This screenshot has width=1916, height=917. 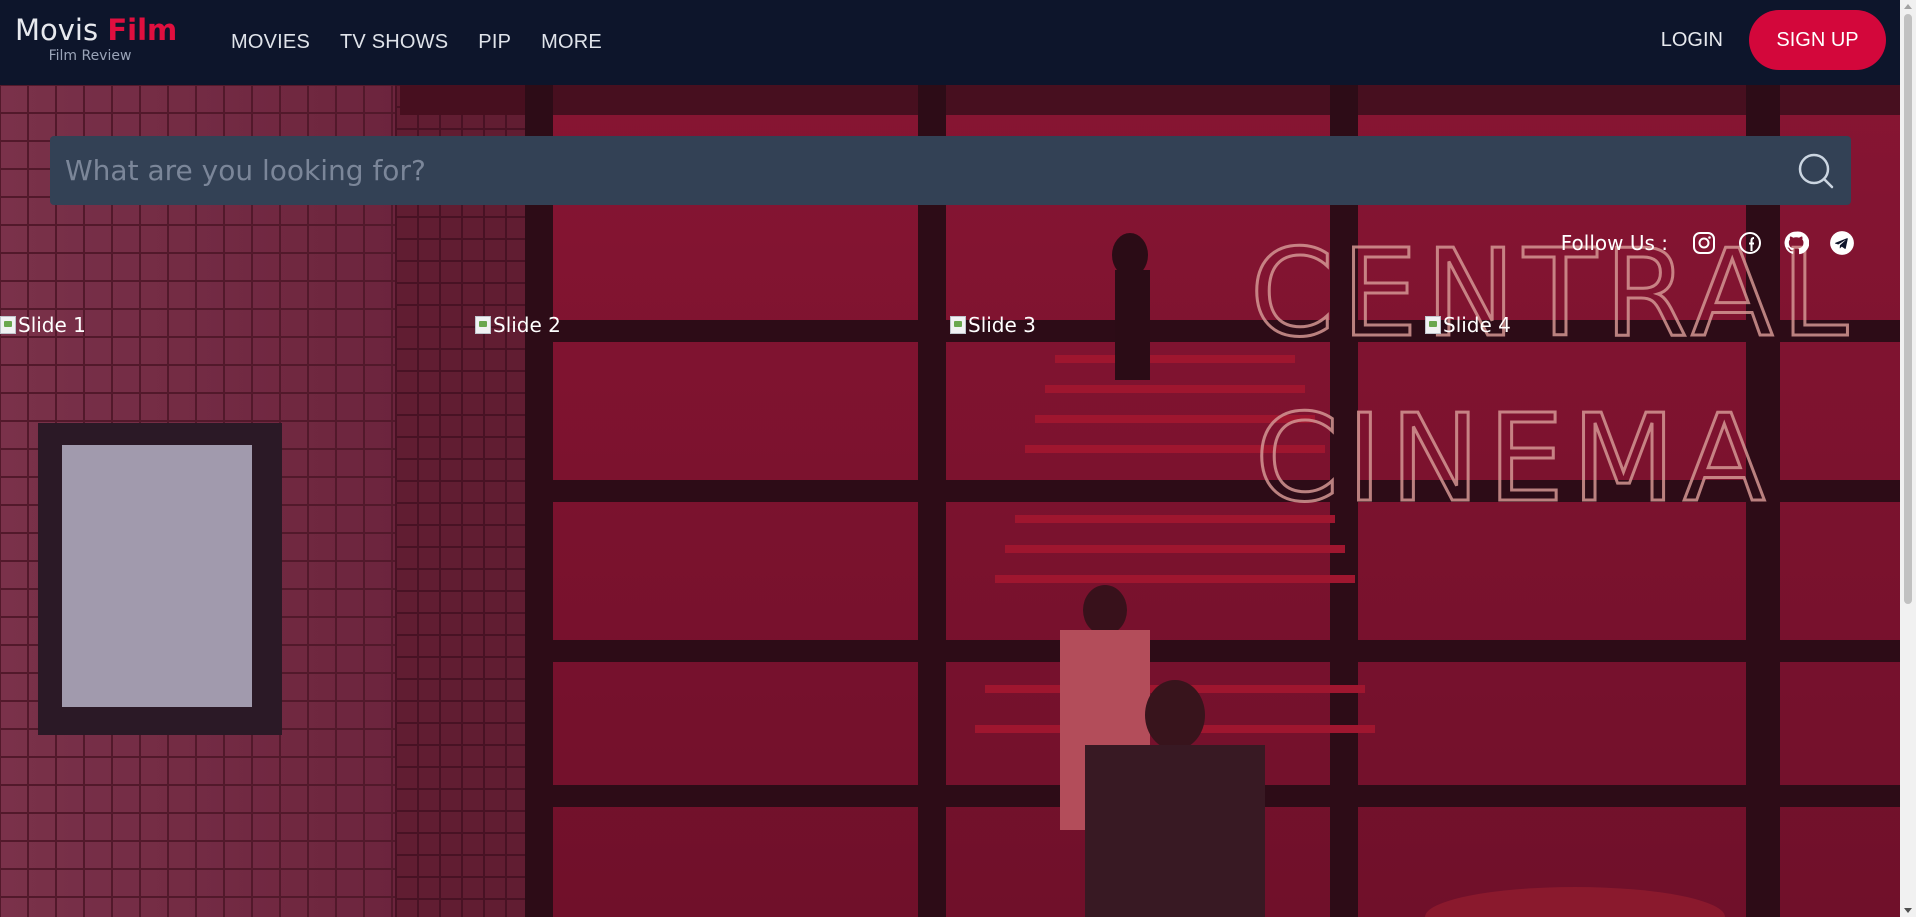 What do you see at coordinates (1662, 325) in the screenshot?
I see `slide-item: Slide 4` at bounding box center [1662, 325].